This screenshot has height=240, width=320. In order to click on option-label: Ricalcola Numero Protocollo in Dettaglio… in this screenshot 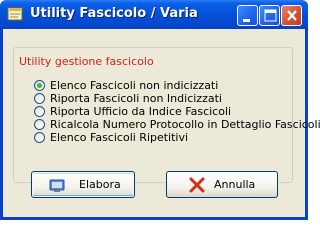, I will do `click(185, 124)`.